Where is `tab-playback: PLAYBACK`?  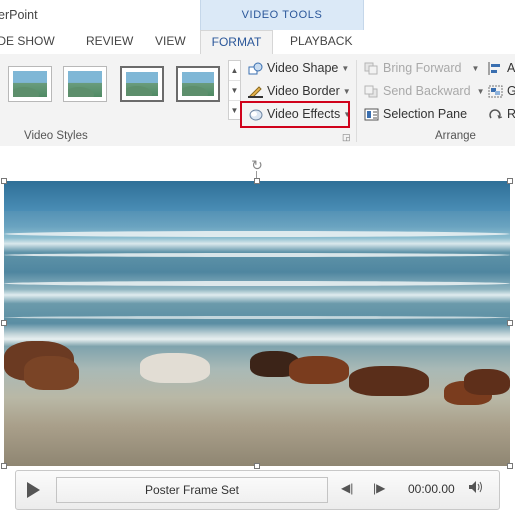
tab-playback: PLAYBACK is located at coordinates (321, 42).